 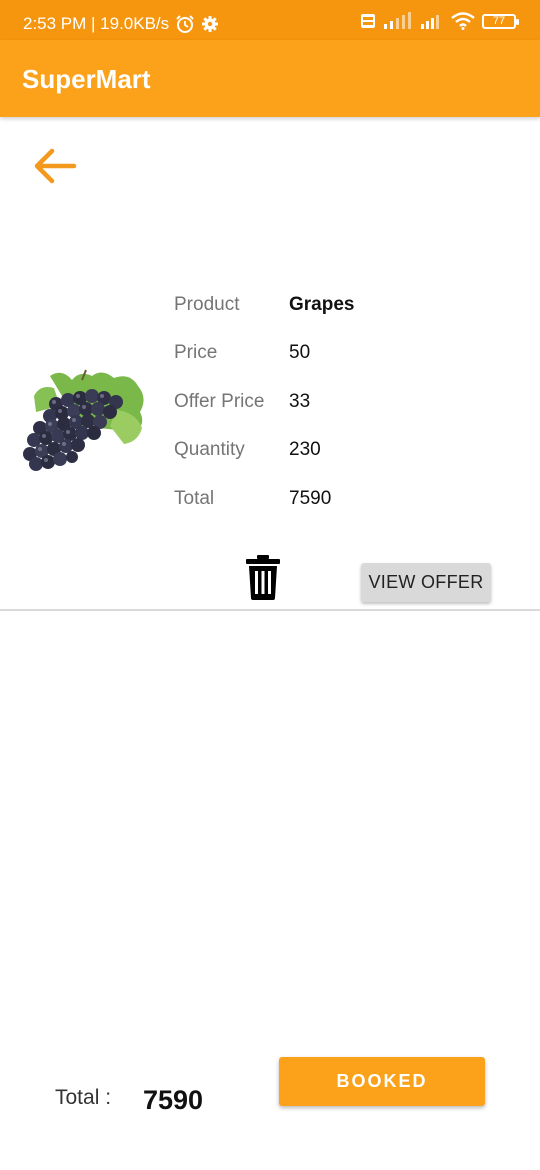 What do you see at coordinates (173, 1100) in the screenshot?
I see `footer-total-value: 7590` at bounding box center [173, 1100].